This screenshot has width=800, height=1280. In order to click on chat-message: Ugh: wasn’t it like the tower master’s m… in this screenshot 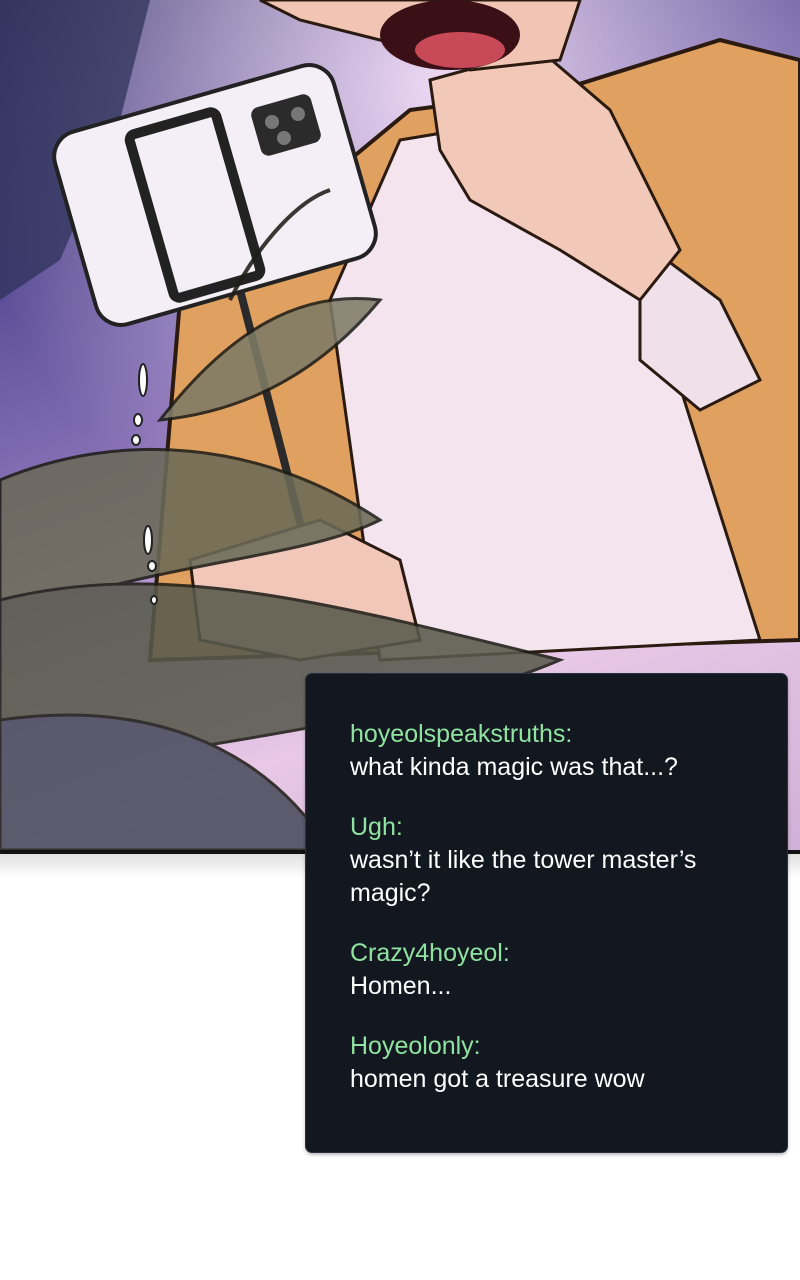, I will do `click(558, 860)`.